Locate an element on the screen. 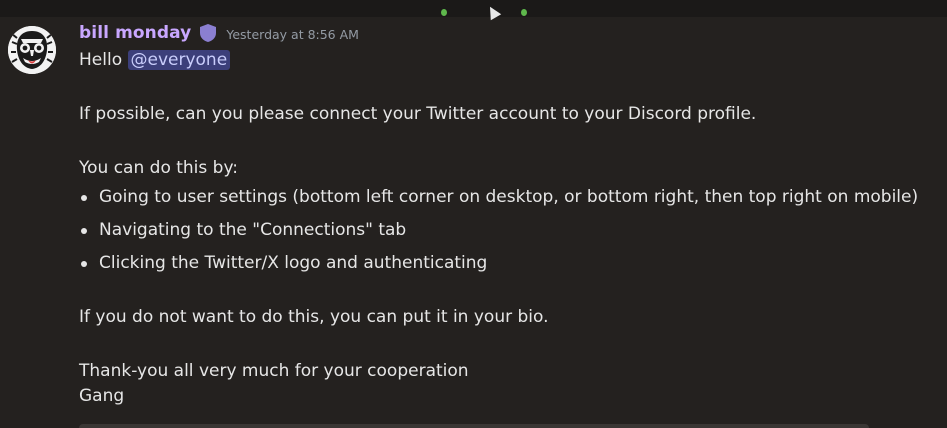  avatar is located at coordinates (32, 50).